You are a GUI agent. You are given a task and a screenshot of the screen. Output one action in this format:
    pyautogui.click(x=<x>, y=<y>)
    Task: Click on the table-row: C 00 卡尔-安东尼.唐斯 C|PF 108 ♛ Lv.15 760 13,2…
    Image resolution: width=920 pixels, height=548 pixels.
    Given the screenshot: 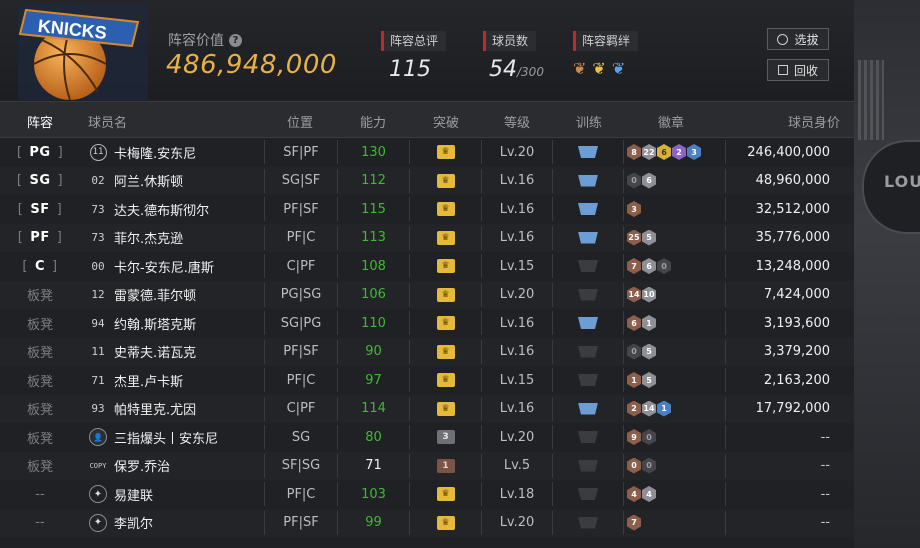 What is the action you would take?
    pyautogui.click(x=427, y=266)
    